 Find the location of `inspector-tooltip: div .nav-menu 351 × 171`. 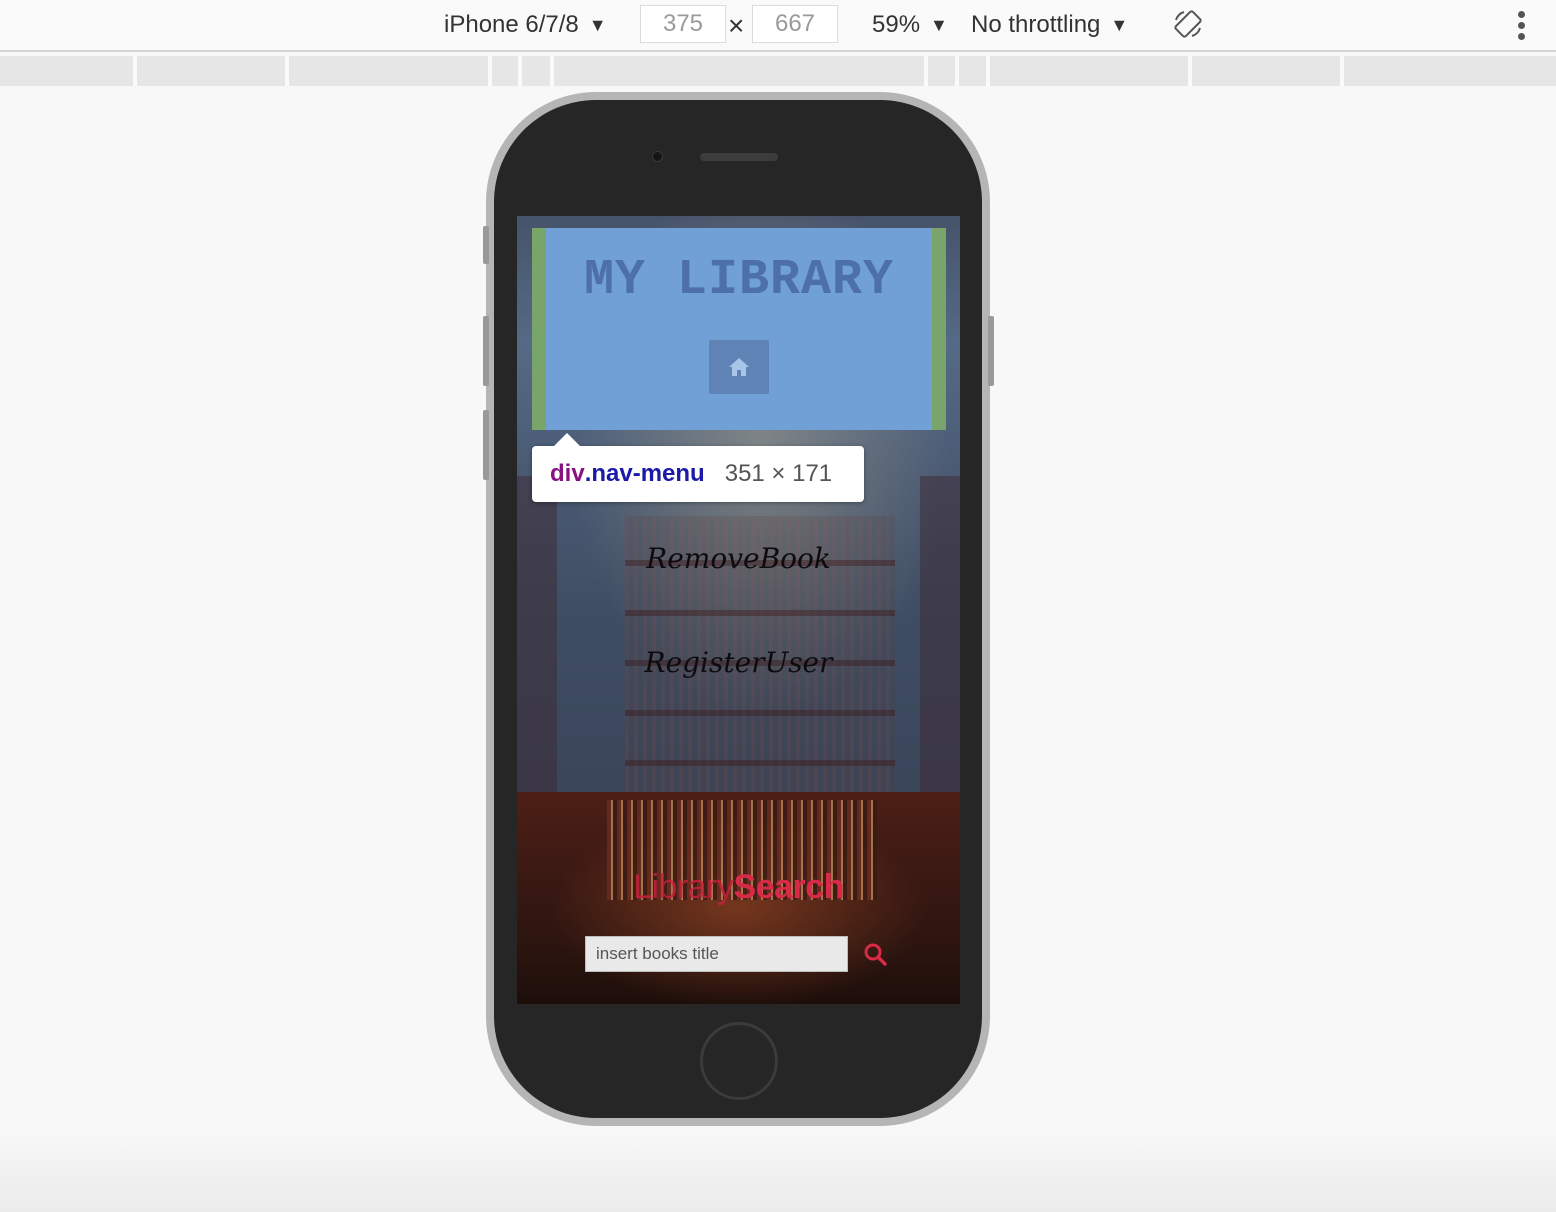

inspector-tooltip: div .nav-menu 351 × 171 is located at coordinates (698, 467).